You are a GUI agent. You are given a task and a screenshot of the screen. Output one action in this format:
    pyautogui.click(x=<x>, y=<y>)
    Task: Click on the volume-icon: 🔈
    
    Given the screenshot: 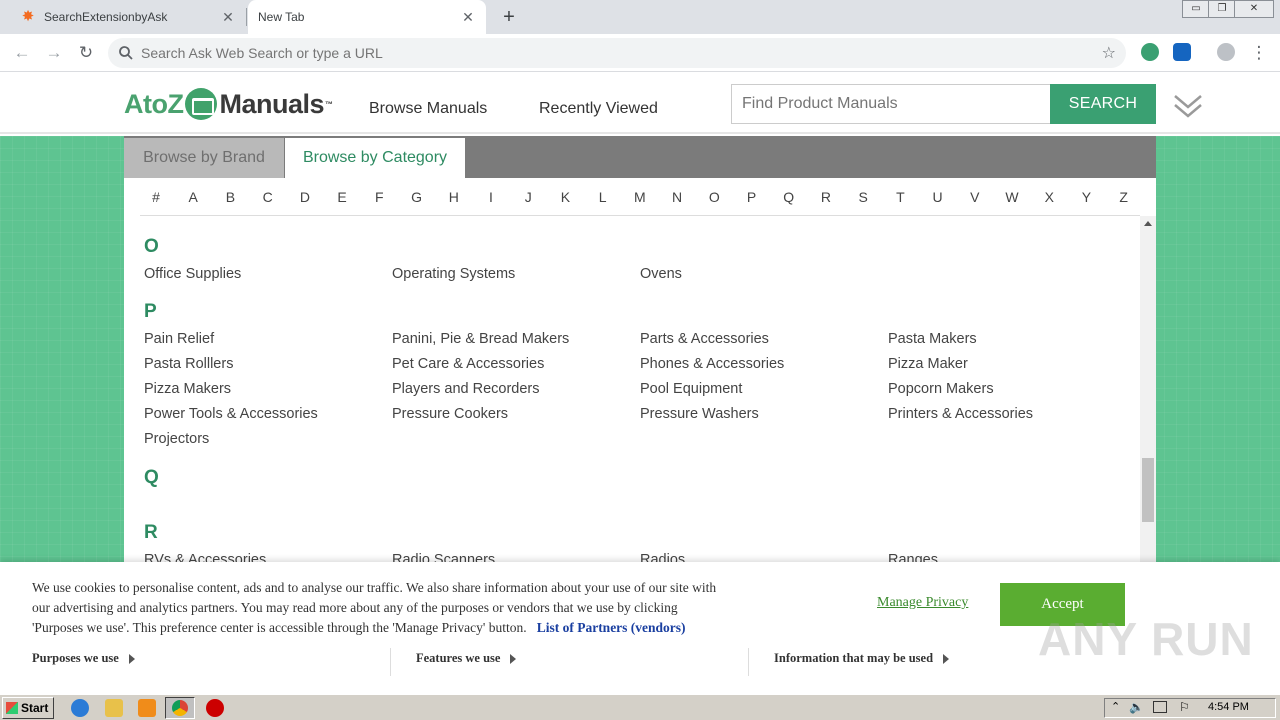 What is the action you would take?
    pyautogui.click(x=1136, y=707)
    